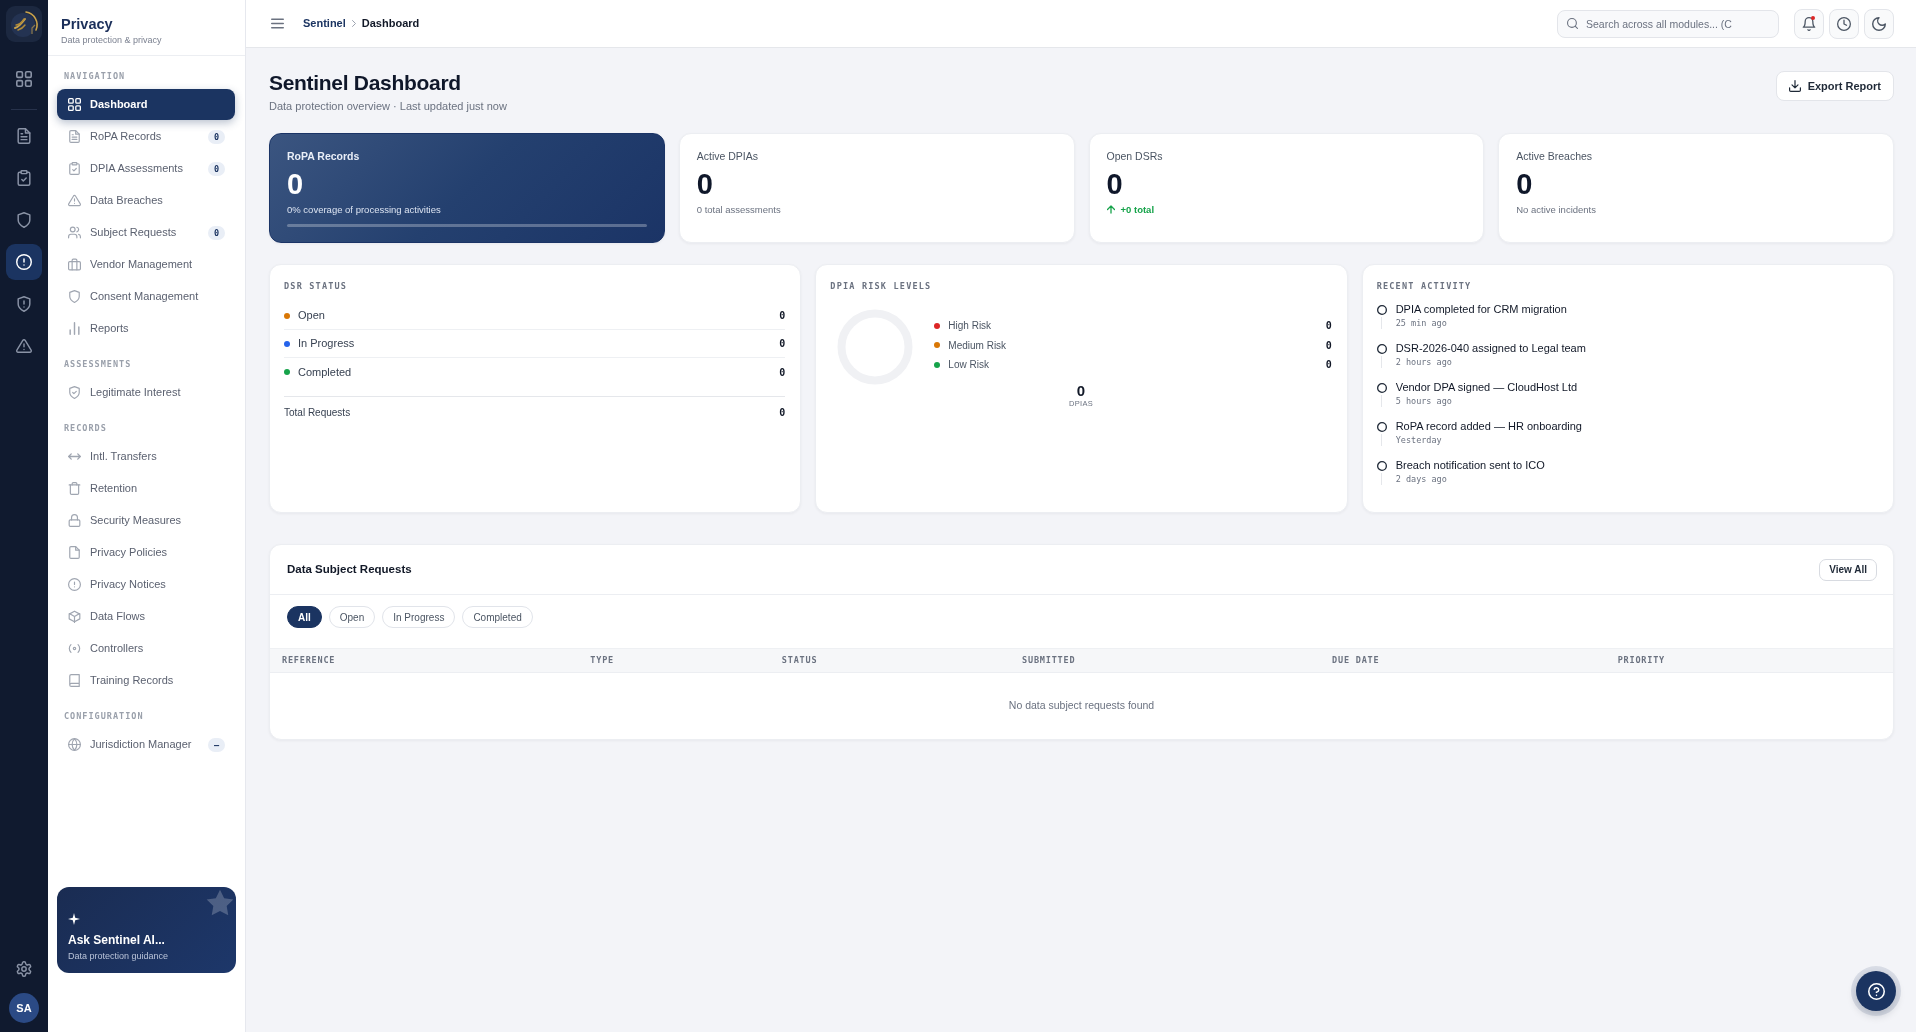 The width and height of the screenshot is (1916, 1032). I want to click on sidebar-item: Controllers, so click(146, 648).